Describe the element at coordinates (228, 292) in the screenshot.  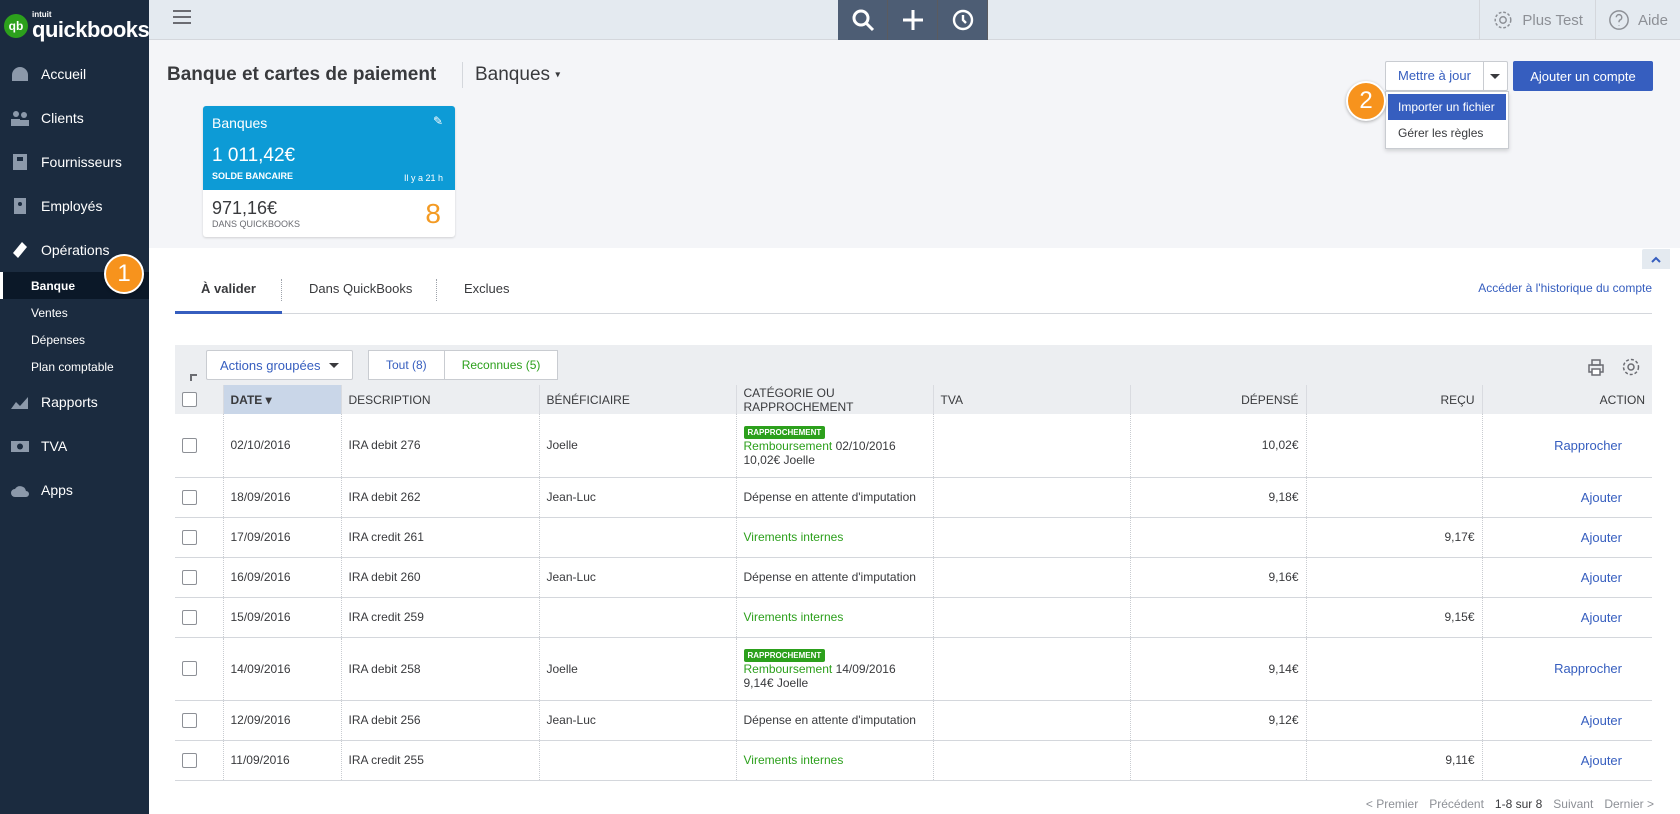
I see `tab-a-valider: À valider` at that location.